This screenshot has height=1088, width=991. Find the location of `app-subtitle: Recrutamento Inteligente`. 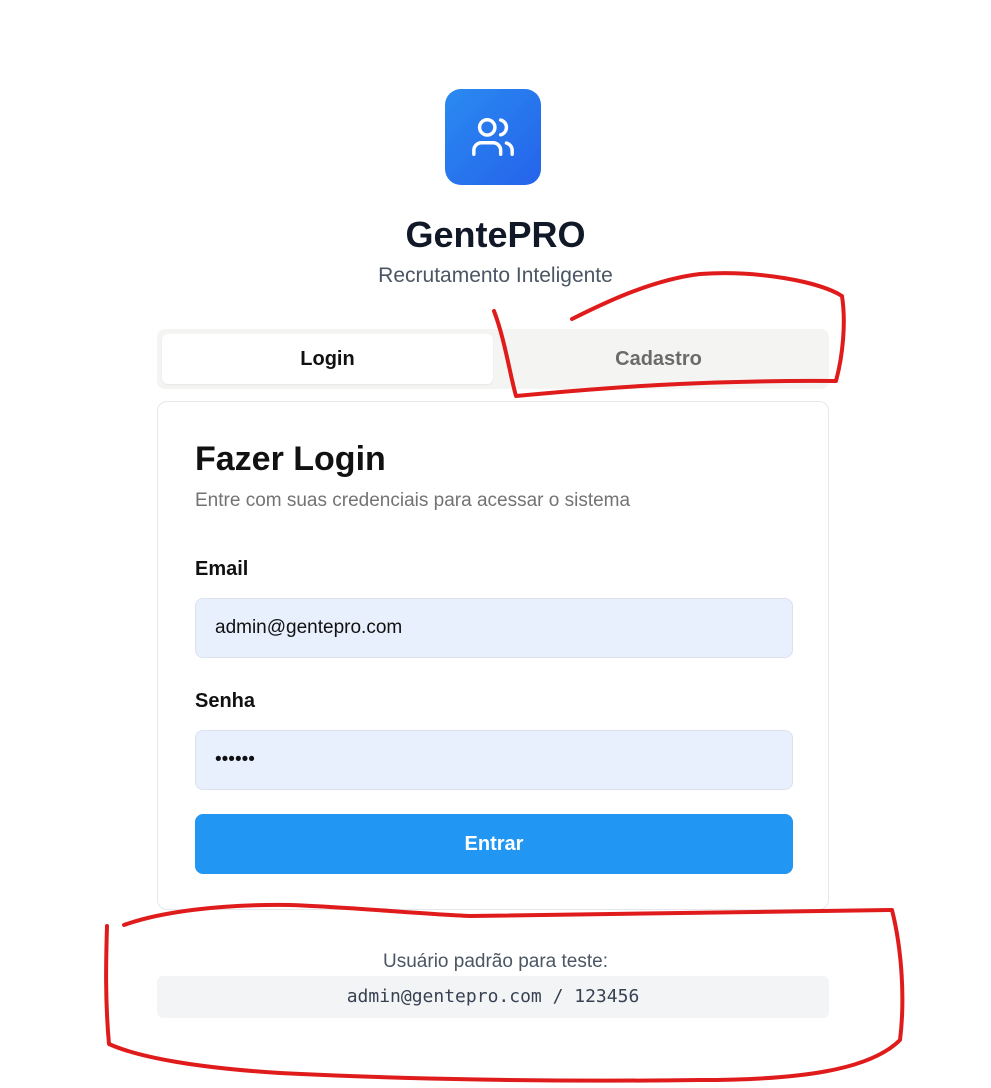

app-subtitle: Recrutamento Inteligente is located at coordinates (495, 275).